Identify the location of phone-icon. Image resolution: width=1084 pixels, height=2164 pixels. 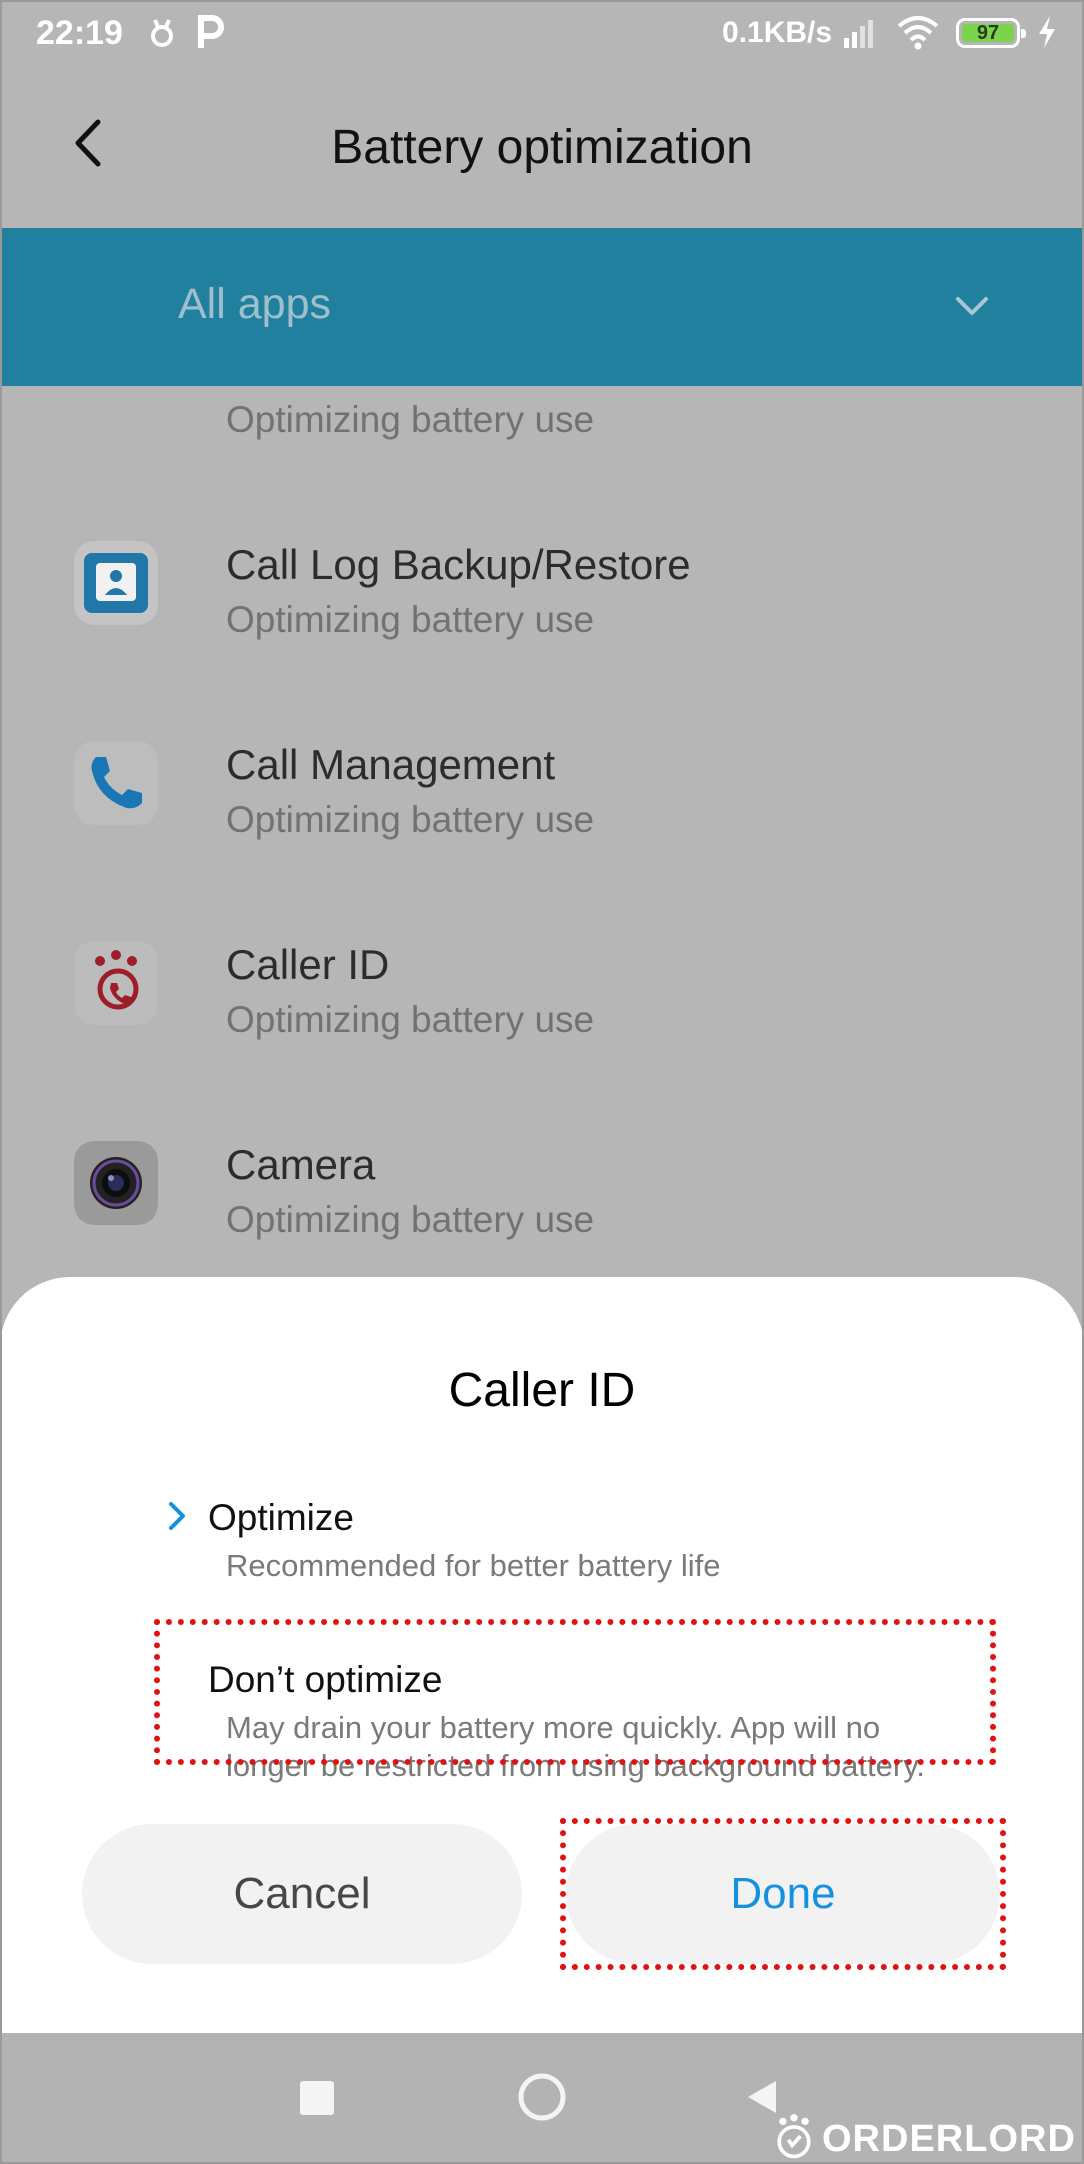
(116, 783).